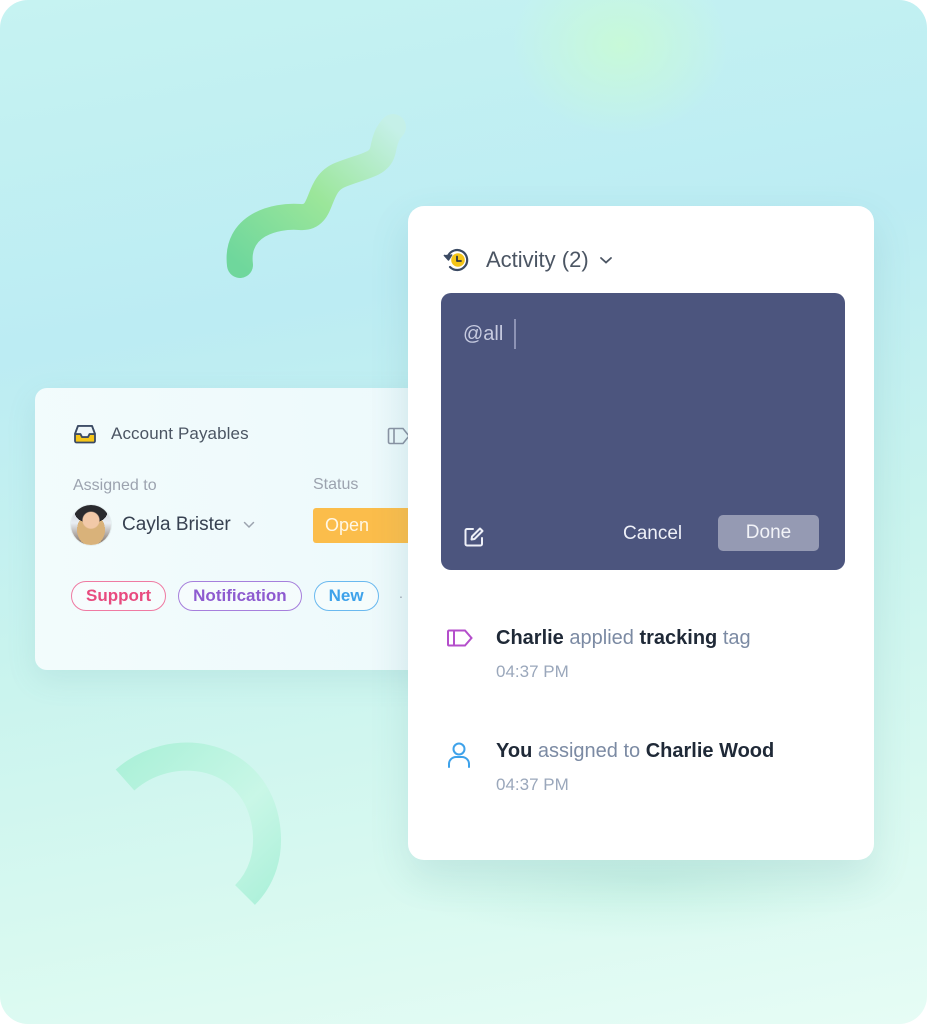  I want to click on status-label: Status, so click(336, 484).